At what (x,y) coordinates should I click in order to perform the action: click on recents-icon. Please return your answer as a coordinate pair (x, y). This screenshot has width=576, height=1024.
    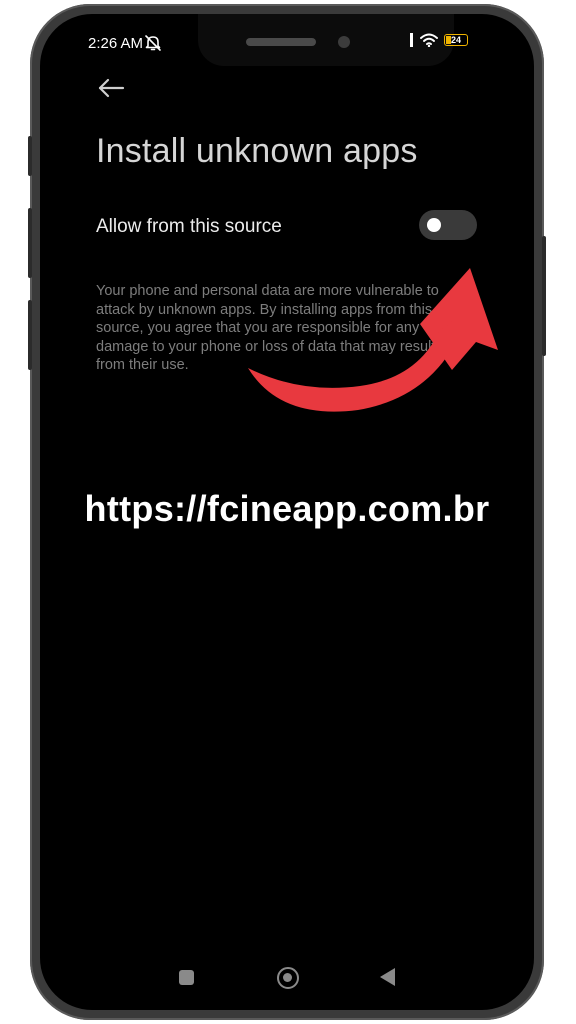
    Looking at the image, I should click on (186, 977).